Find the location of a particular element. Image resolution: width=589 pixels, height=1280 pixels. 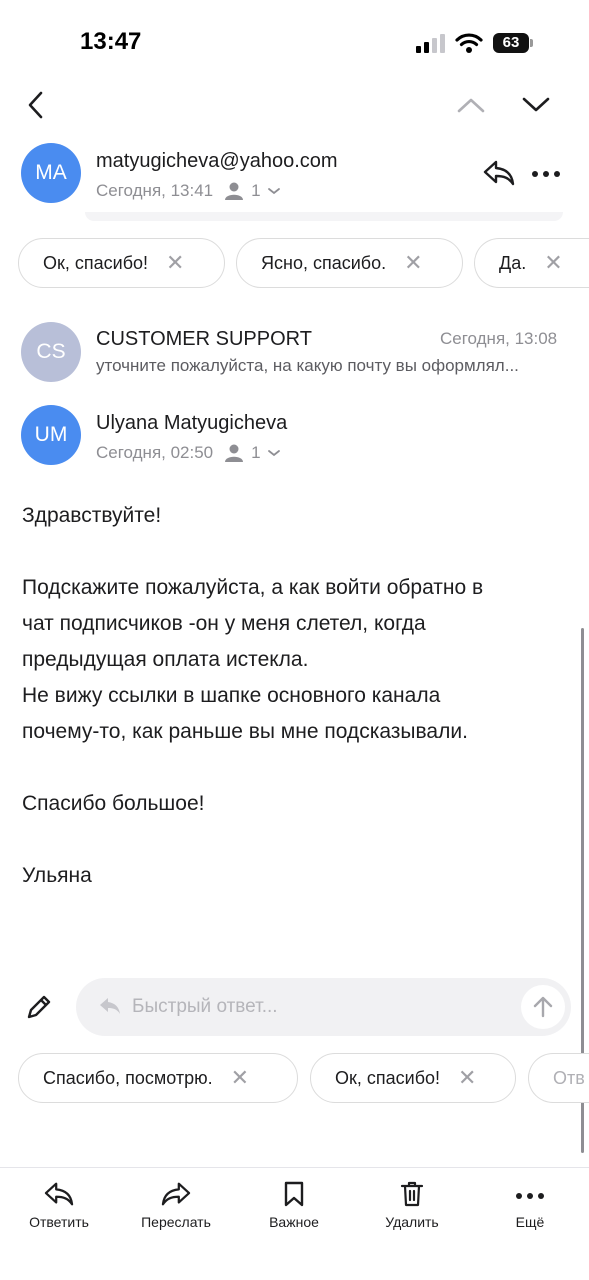

back-icon is located at coordinates (36, 105).